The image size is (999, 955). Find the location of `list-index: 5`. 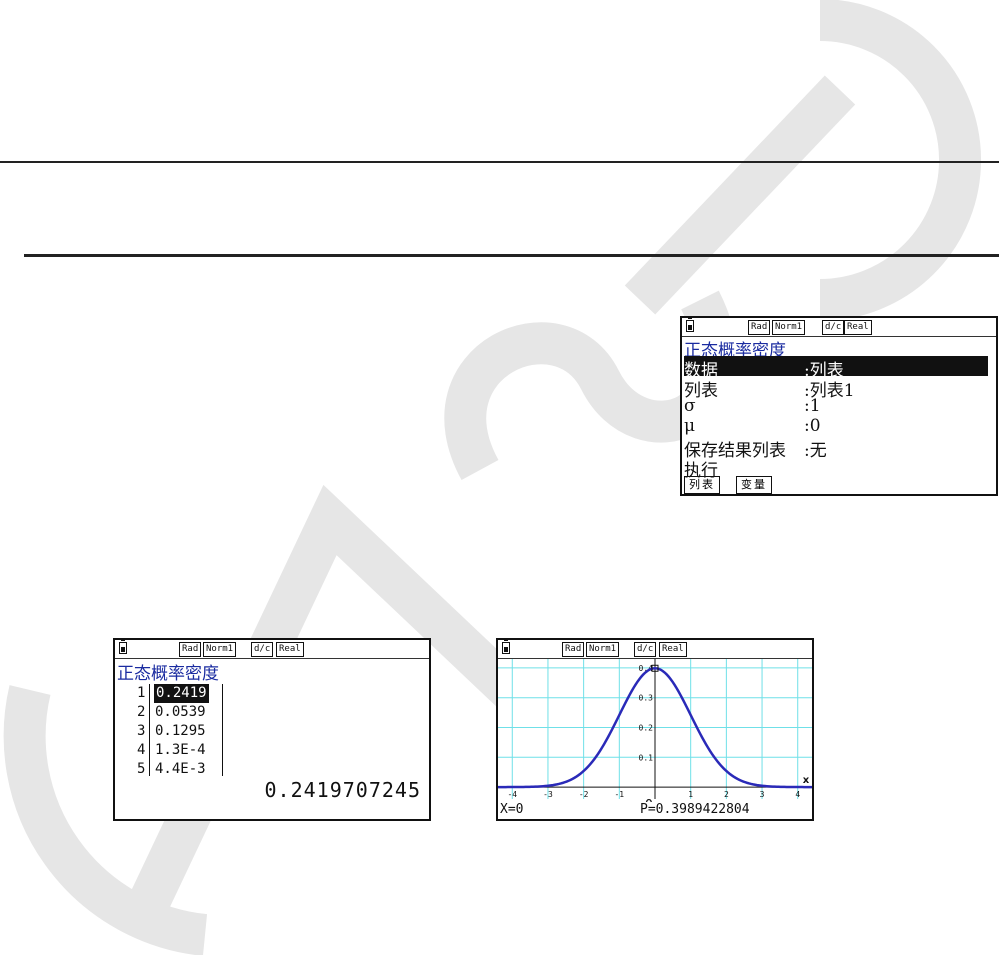

list-index: 5 is located at coordinates (141, 769).